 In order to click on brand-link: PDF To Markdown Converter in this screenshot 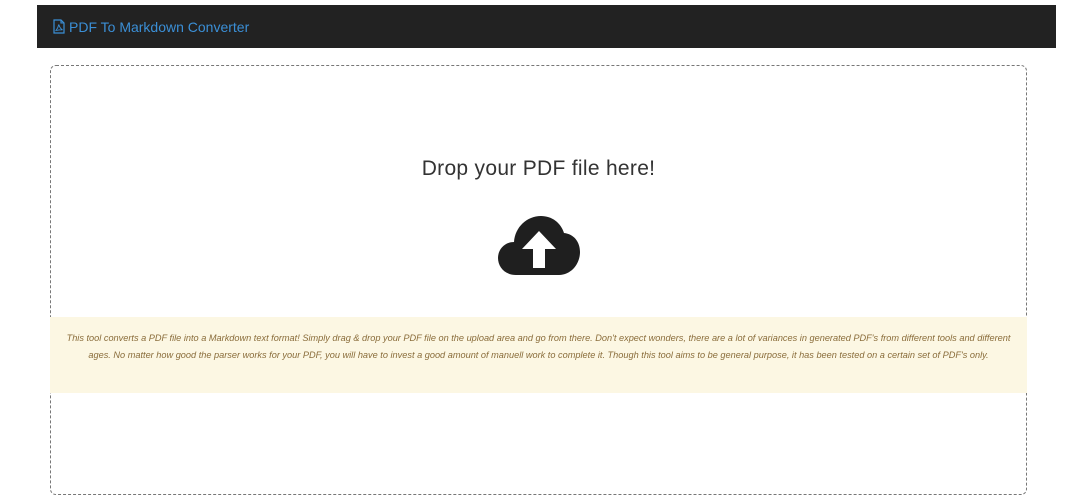, I will do `click(151, 27)`.